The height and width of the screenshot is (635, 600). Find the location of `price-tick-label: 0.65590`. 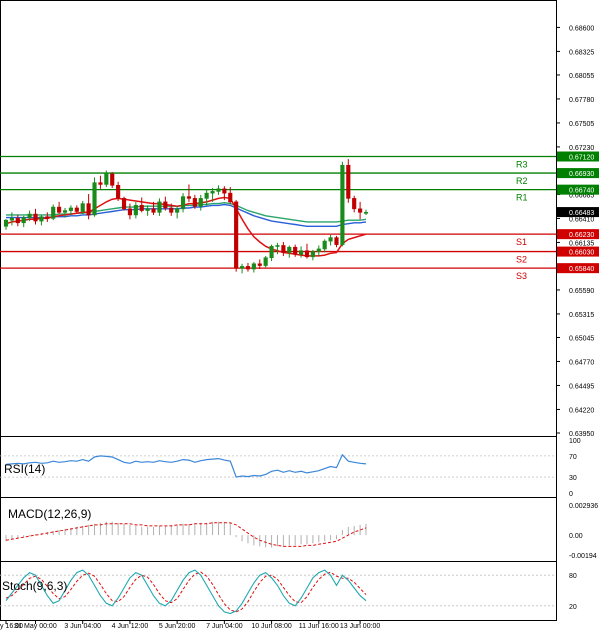

price-tick-label: 0.65590 is located at coordinates (581, 291).